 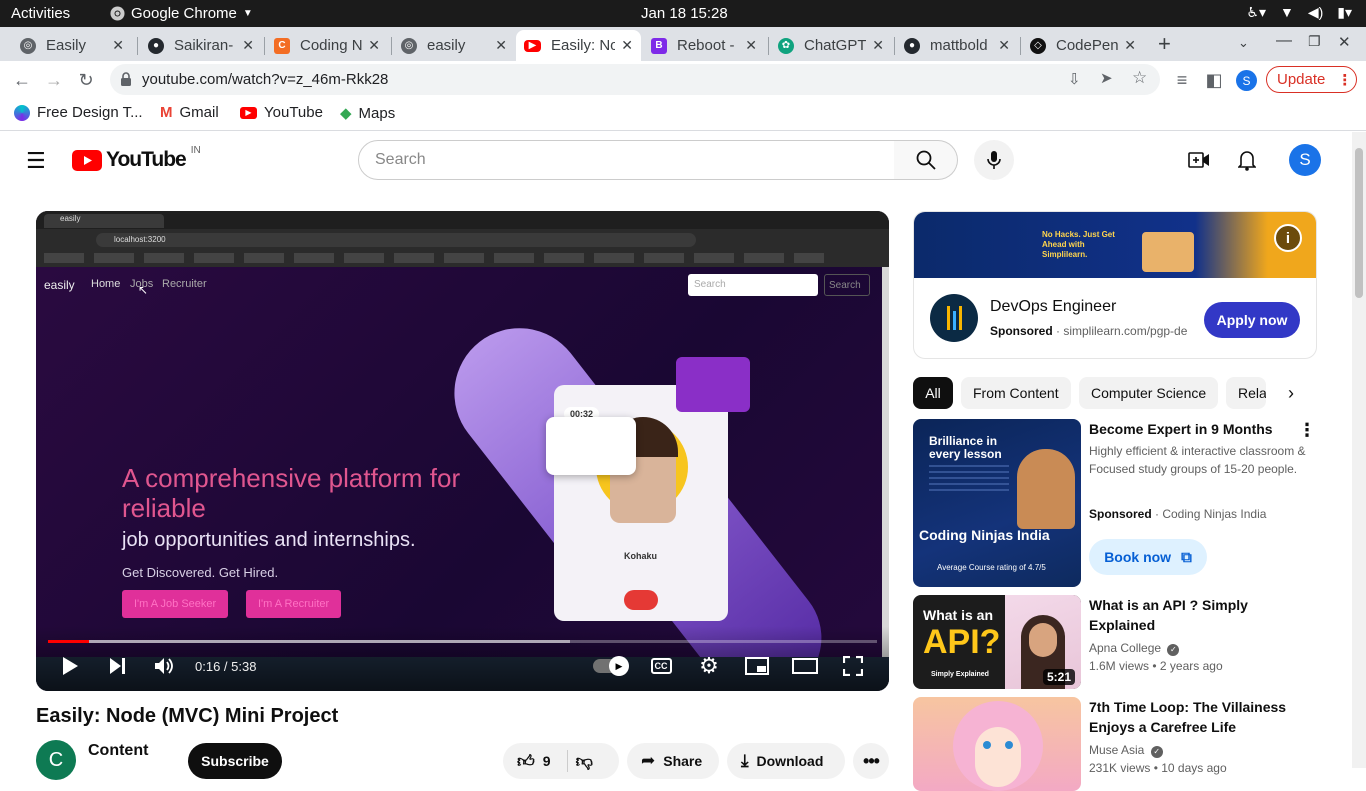 I want to click on book-now-button: Book now ⧉, so click(x=1148, y=557).